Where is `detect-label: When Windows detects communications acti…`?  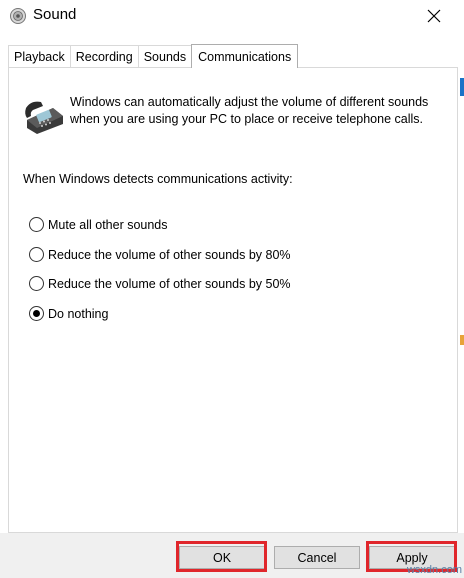
detect-label: When Windows detects communications acti… is located at coordinates (158, 179).